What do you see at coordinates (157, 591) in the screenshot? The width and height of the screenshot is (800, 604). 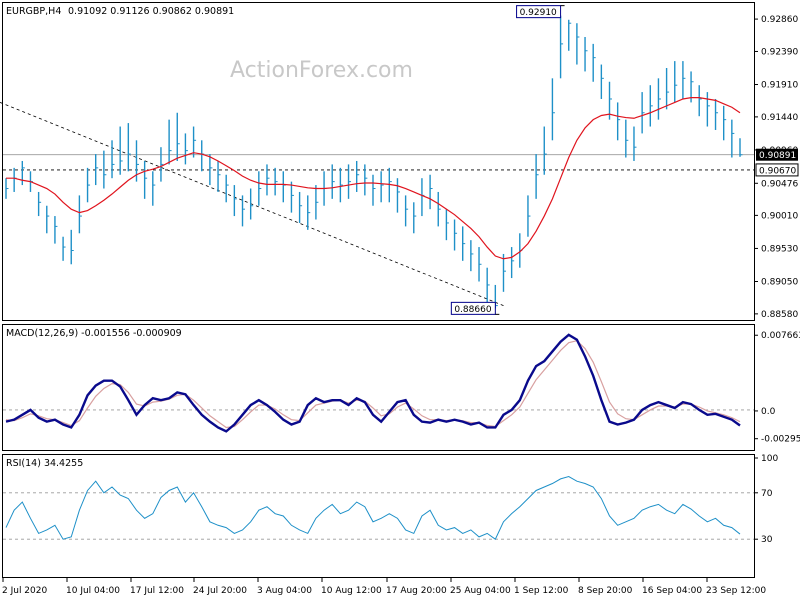 I see `x-tick-label: 17 Jul 12:00` at bounding box center [157, 591].